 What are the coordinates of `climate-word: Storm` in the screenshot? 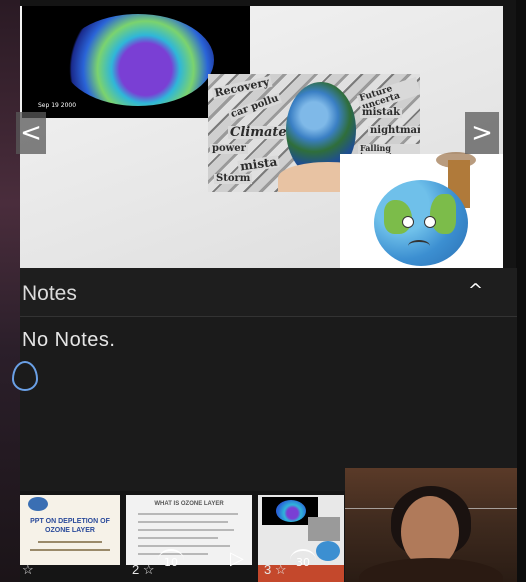 It's located at (233, 178).